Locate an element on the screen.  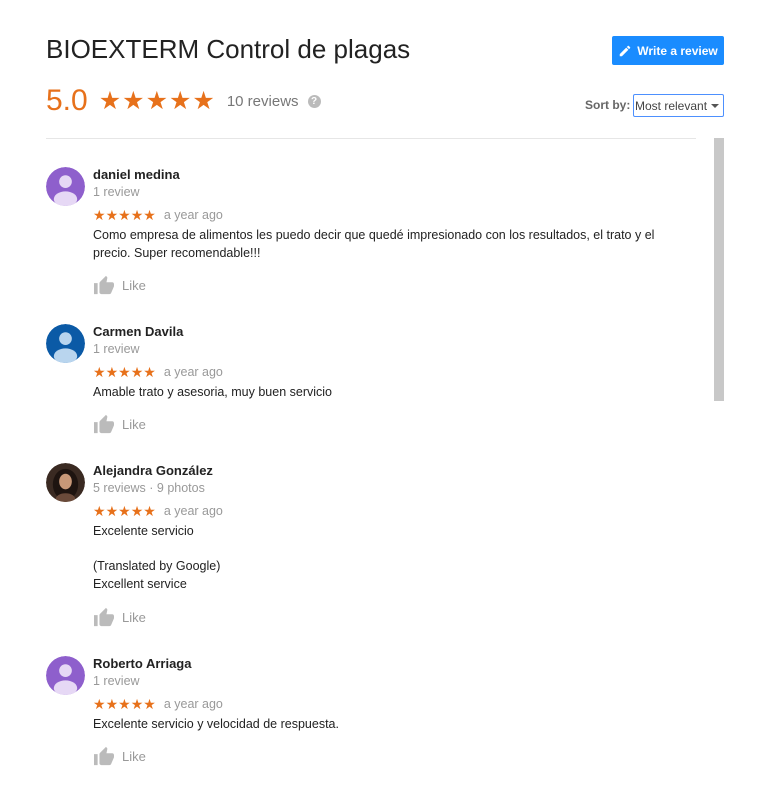
rating-score: 5.0 is located at coordinates (67, 100).